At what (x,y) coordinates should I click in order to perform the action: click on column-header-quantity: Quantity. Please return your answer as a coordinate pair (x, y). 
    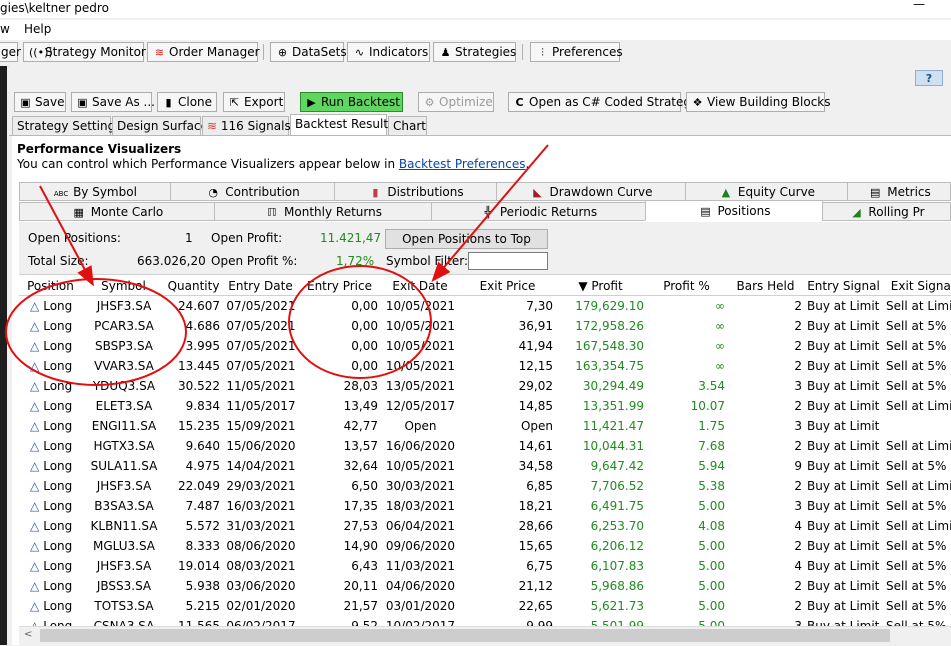
    Looking at the image, I should click on (194, 285).